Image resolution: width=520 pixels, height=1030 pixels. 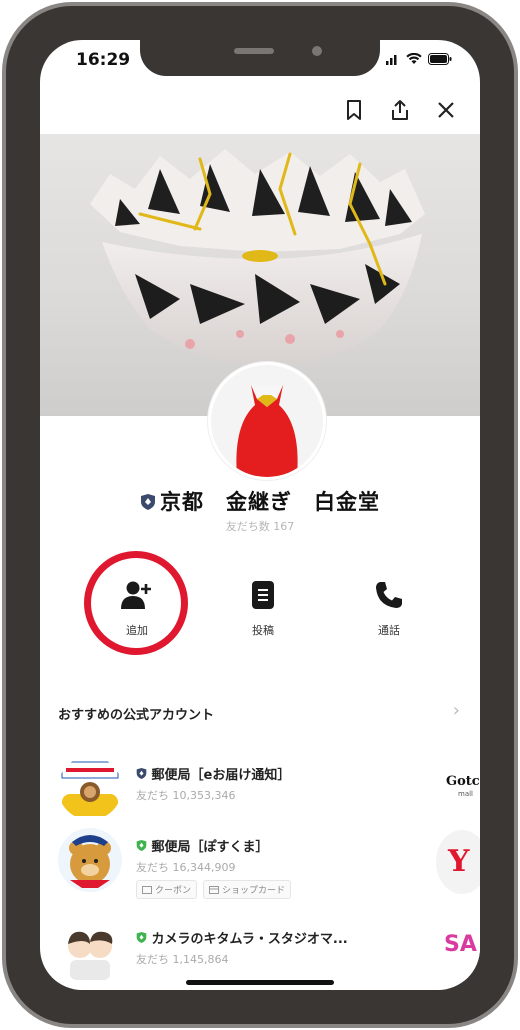 I want to click on status-icons, so click(x=419, y=59).